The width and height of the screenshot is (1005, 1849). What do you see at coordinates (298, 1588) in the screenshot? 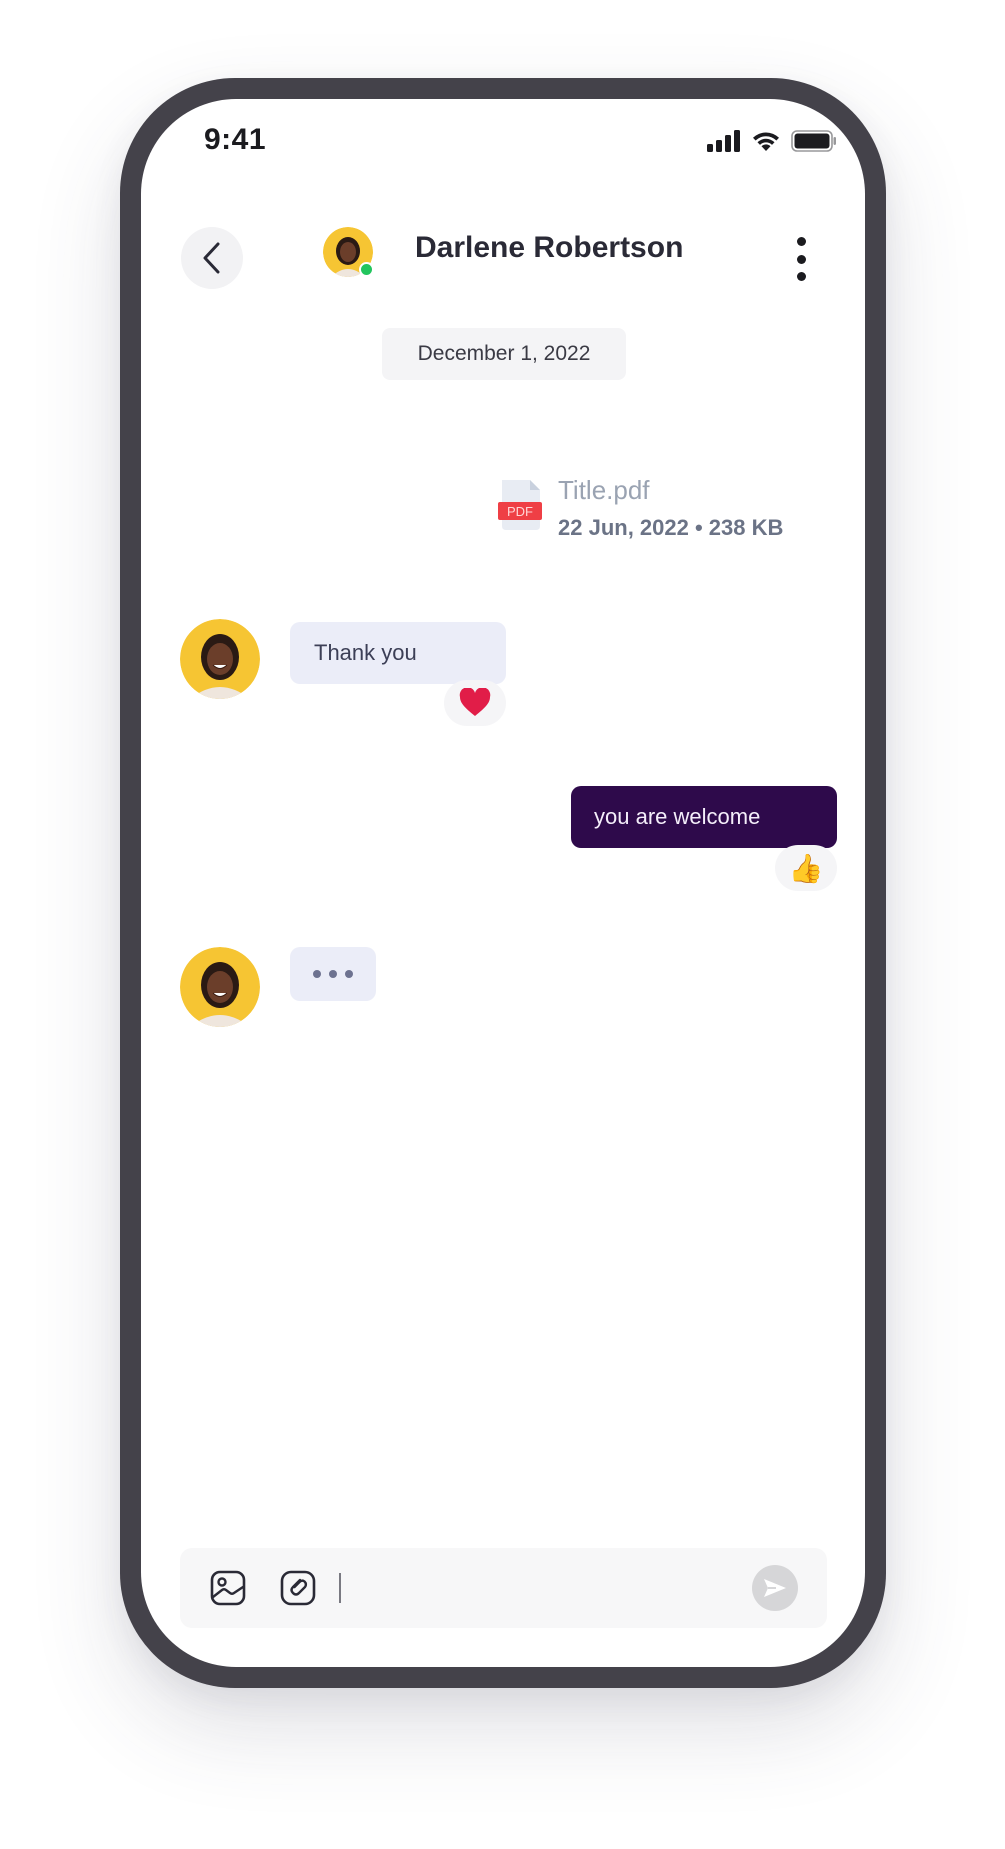
I see `attachment-icon` at bounding box center [298, 1588].